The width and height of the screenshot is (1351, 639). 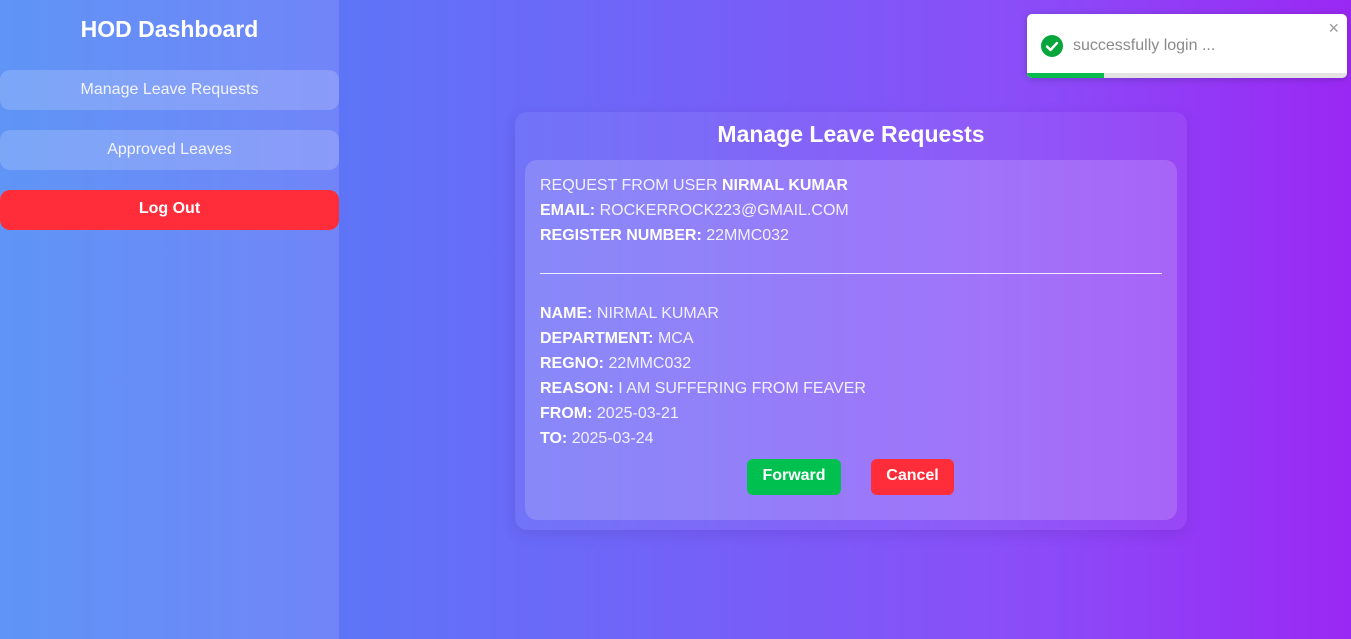 I want to click on detail-regno: REGNO: 22MMC032, so click(x=851, y=363).